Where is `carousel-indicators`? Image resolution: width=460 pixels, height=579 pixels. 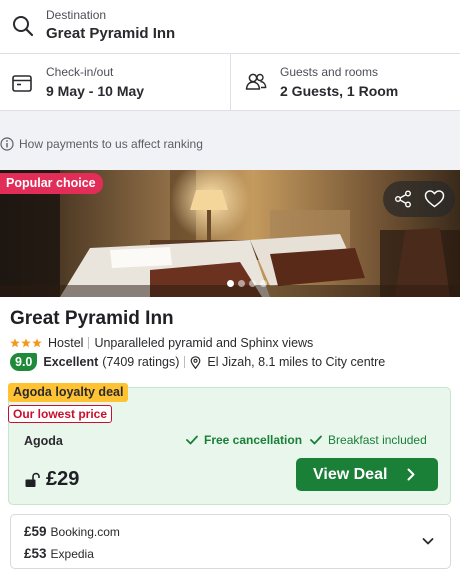
carousel-indicators is located at coordinates (247, 283).